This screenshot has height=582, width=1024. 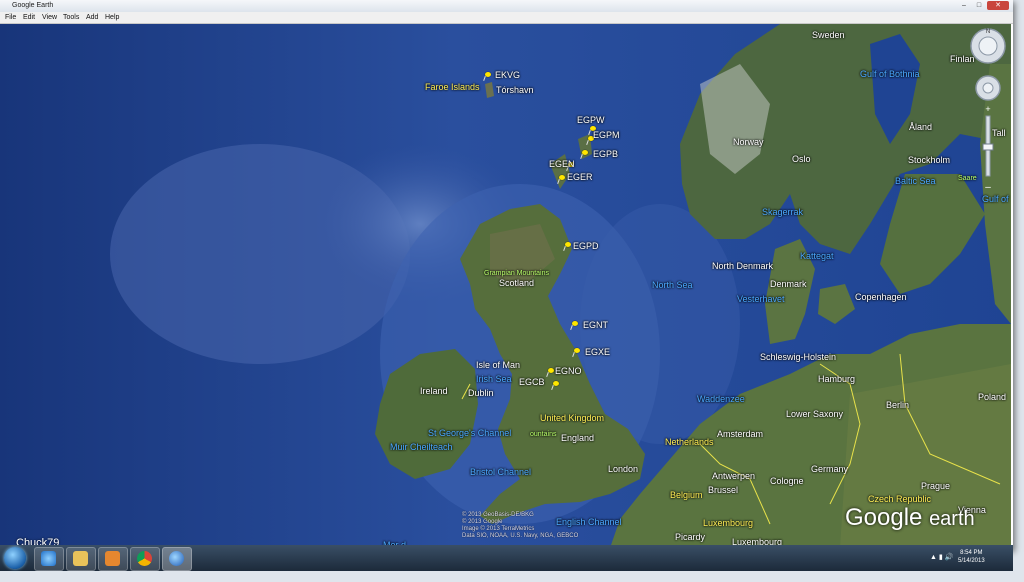 I want to click on maximize-button: □, so click(x=979, y=5).